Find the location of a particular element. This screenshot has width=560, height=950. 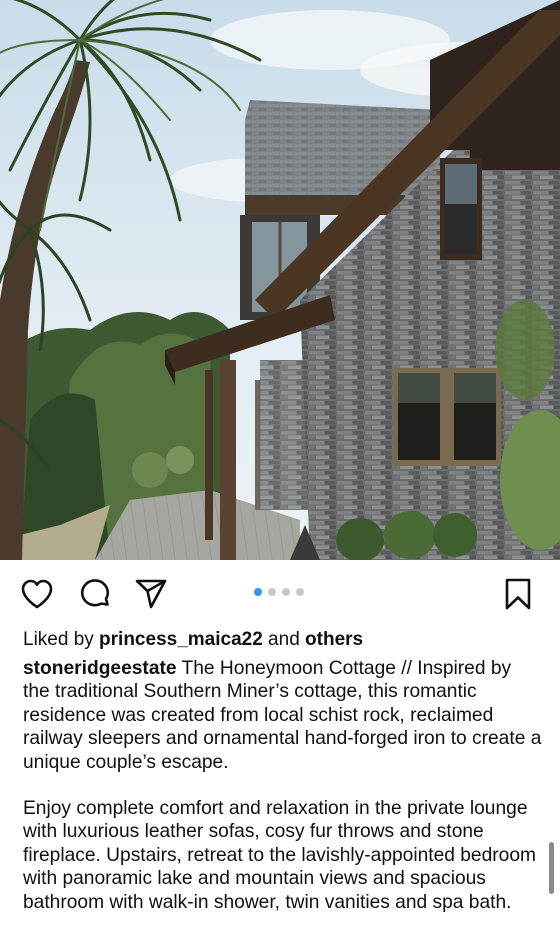

send-icon is located at coordinates (151, 594).